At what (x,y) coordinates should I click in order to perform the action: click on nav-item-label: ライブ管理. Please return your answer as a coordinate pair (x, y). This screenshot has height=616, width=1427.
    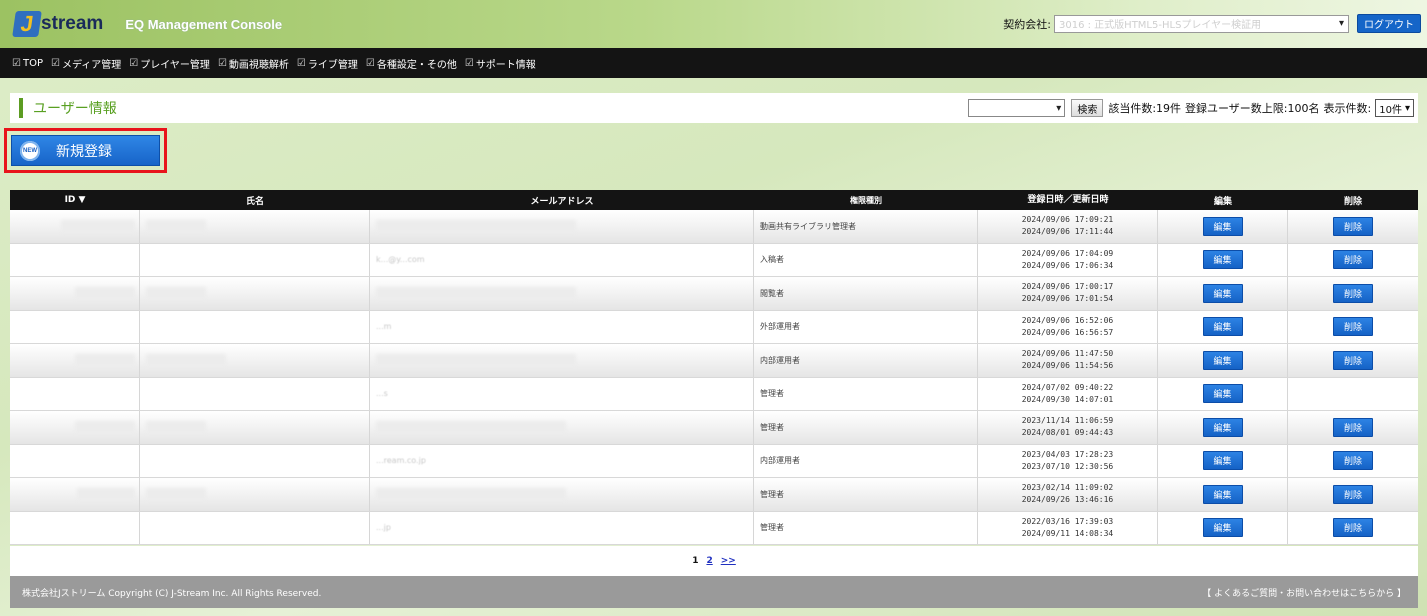
    Looking at the image, I should click on (332, 65).